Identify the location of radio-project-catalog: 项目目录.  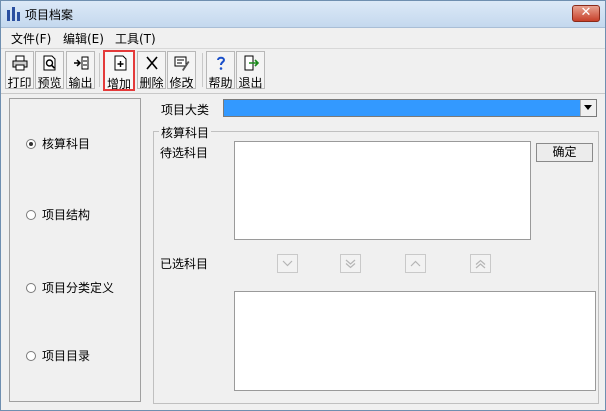
(58, 355).